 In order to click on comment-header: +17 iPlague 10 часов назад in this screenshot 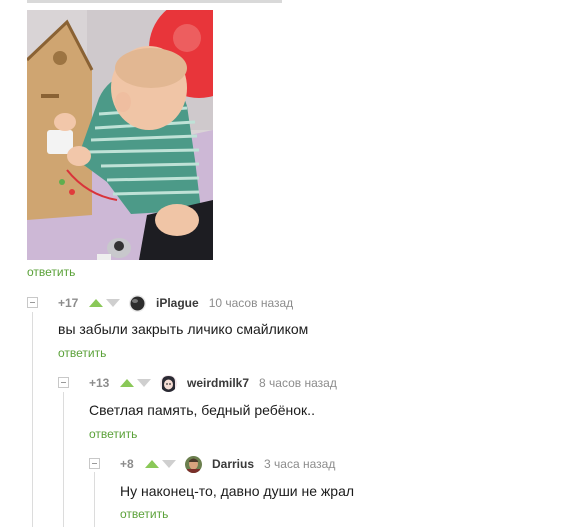, I will do `click(175, 303)`.